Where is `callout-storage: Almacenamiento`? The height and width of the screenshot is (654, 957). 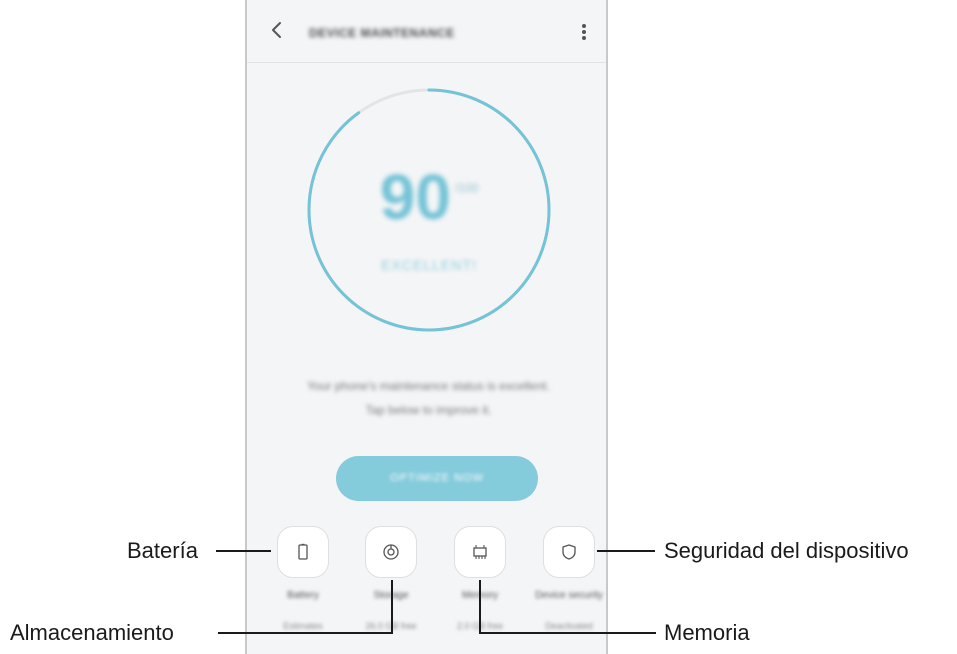 callout-storage: Almacenamiento is located at coordinates (92, 632).